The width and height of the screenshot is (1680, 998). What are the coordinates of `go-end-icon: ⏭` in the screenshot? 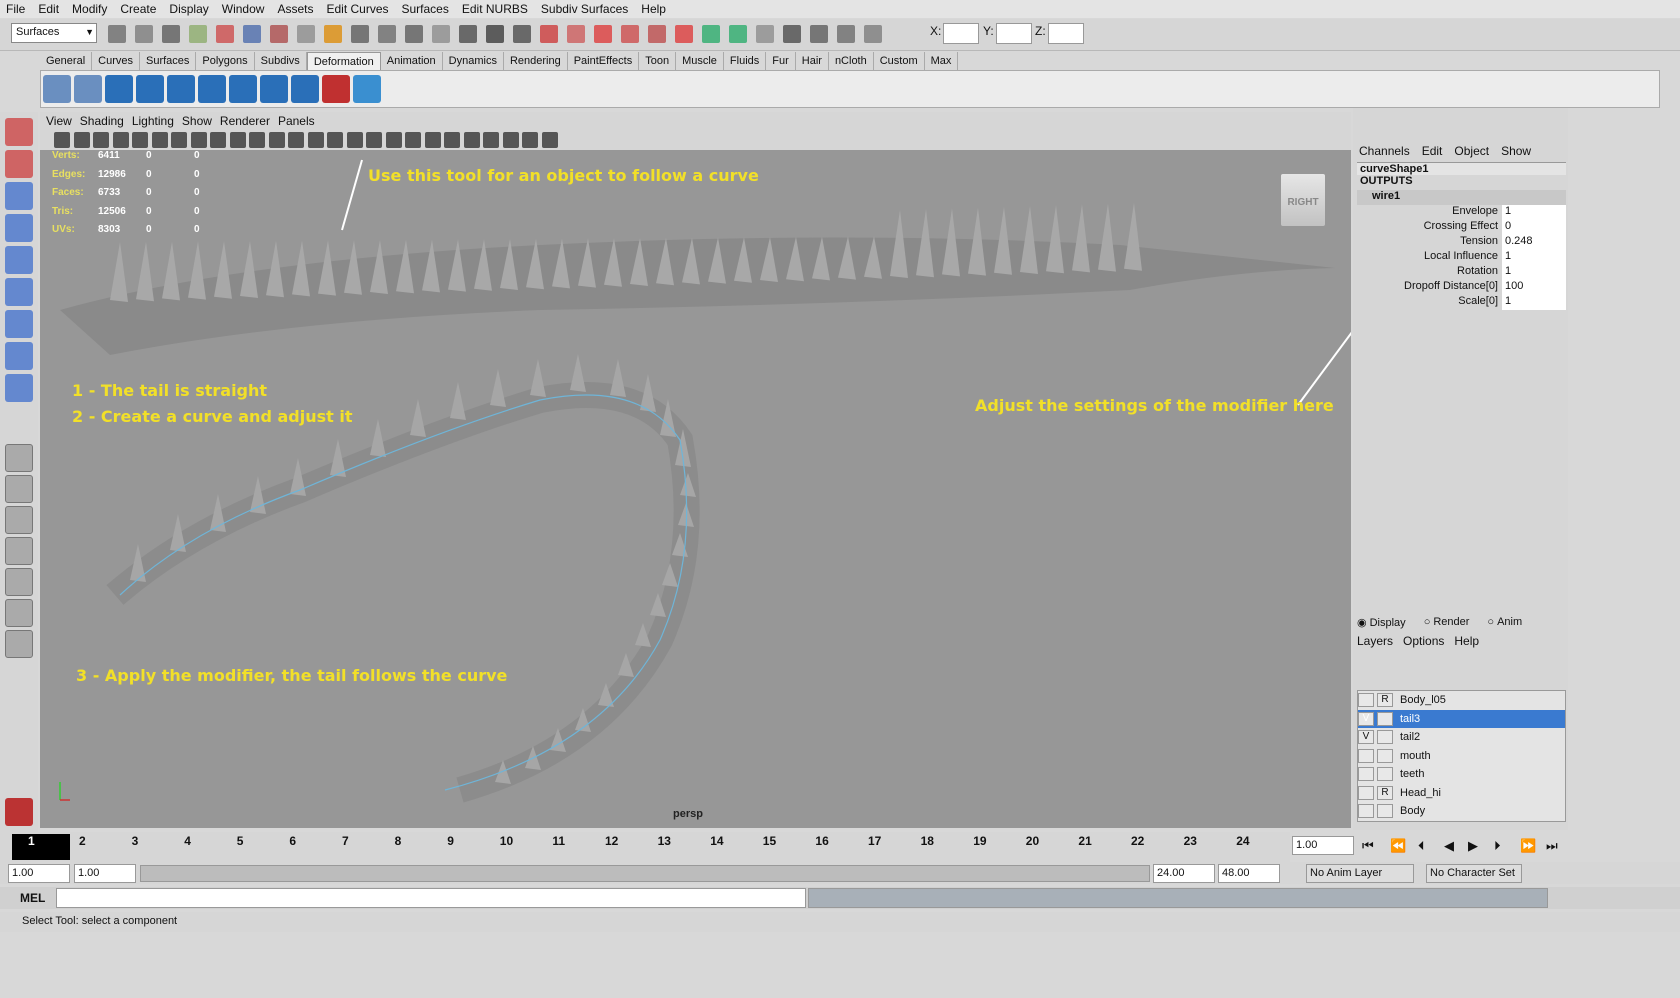 It's located at (1552, 846).